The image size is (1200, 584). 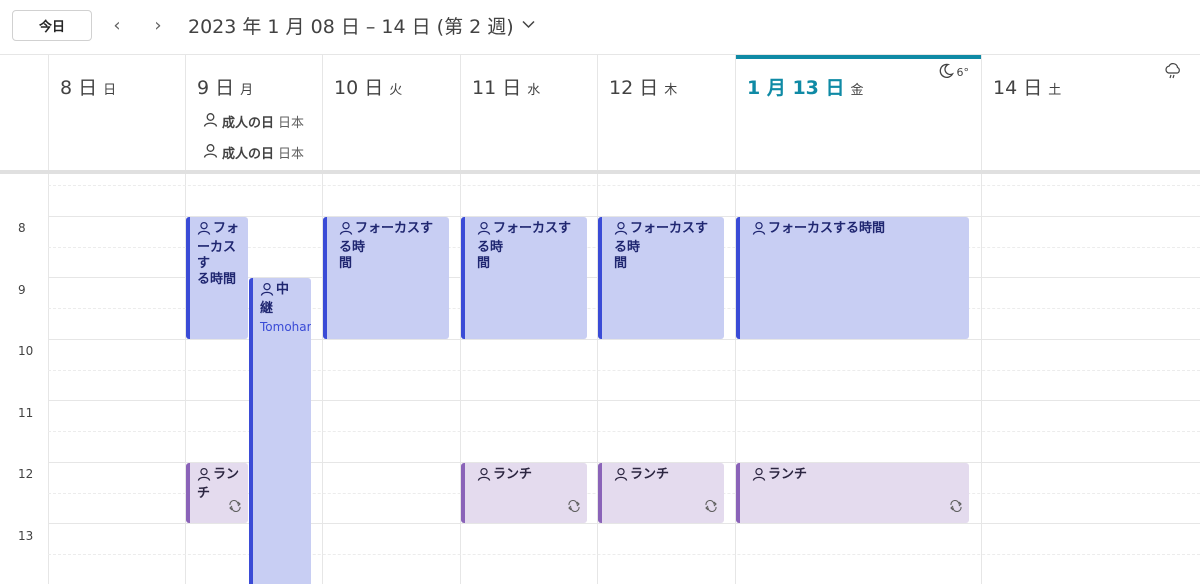 I want to click on event-focus-thu: フォーカスする時 間, so click(x=661, y=278).